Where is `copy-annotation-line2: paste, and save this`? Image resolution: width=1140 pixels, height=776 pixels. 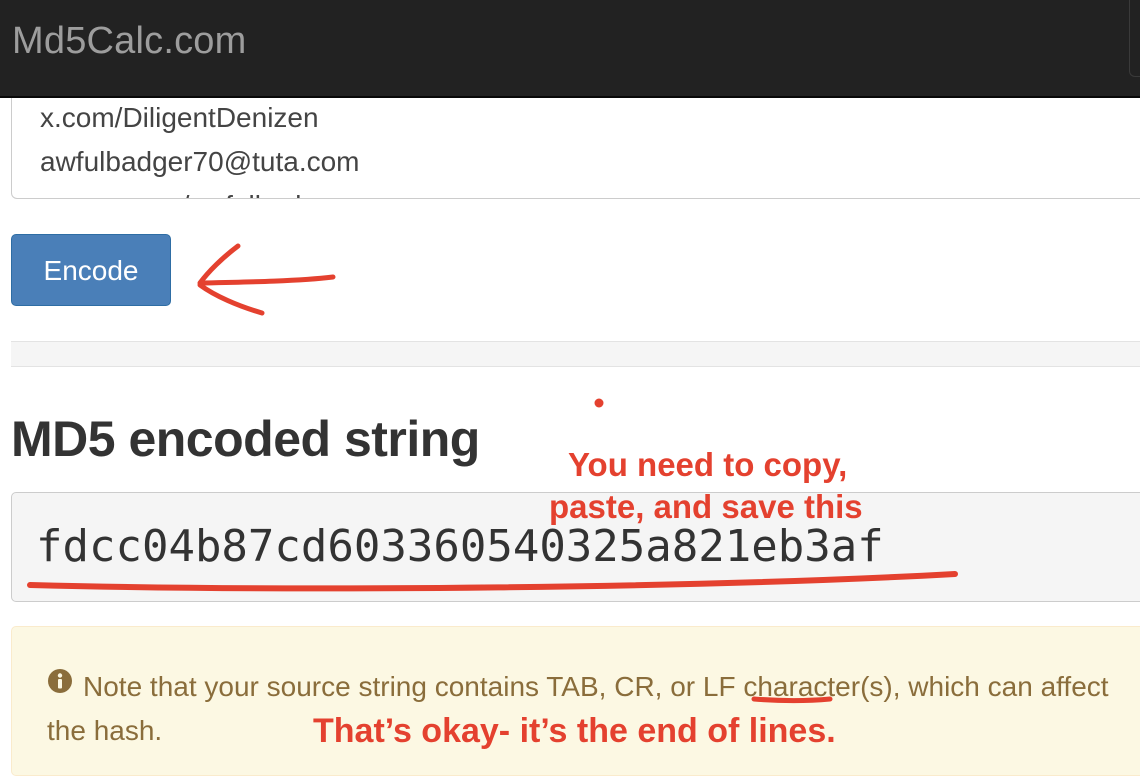
copy-annotation-line2: paste, and save this is located at coordinates (706, 506).